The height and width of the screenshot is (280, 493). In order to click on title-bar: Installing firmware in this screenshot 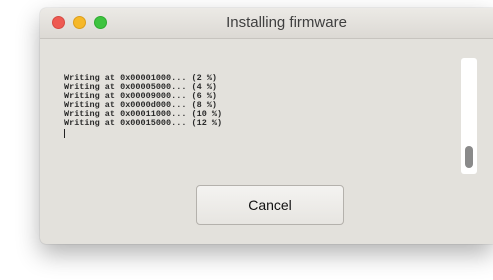, I will do `click(266, 23)`.